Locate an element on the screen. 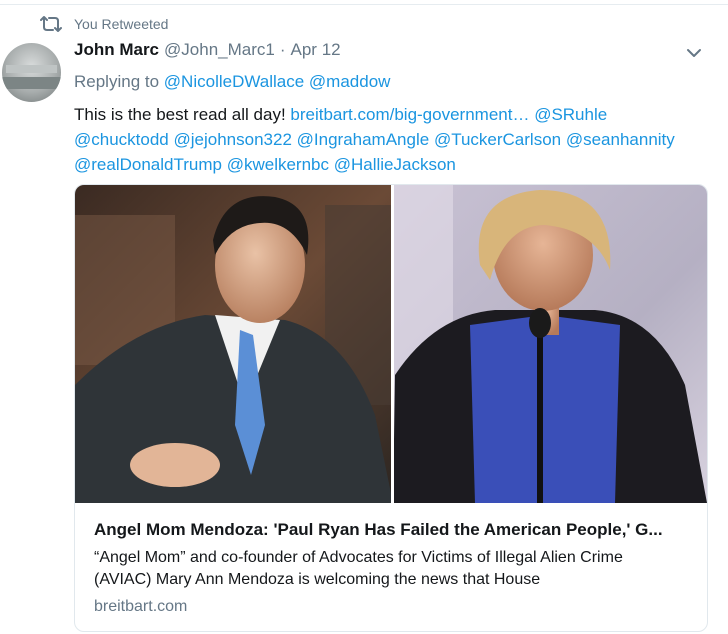 Image resolution: width=728 pixels, height=634 pixels. tweet-header: John Marc @John_Marc1 · Apr 12 is located at coordinates (207, 50).